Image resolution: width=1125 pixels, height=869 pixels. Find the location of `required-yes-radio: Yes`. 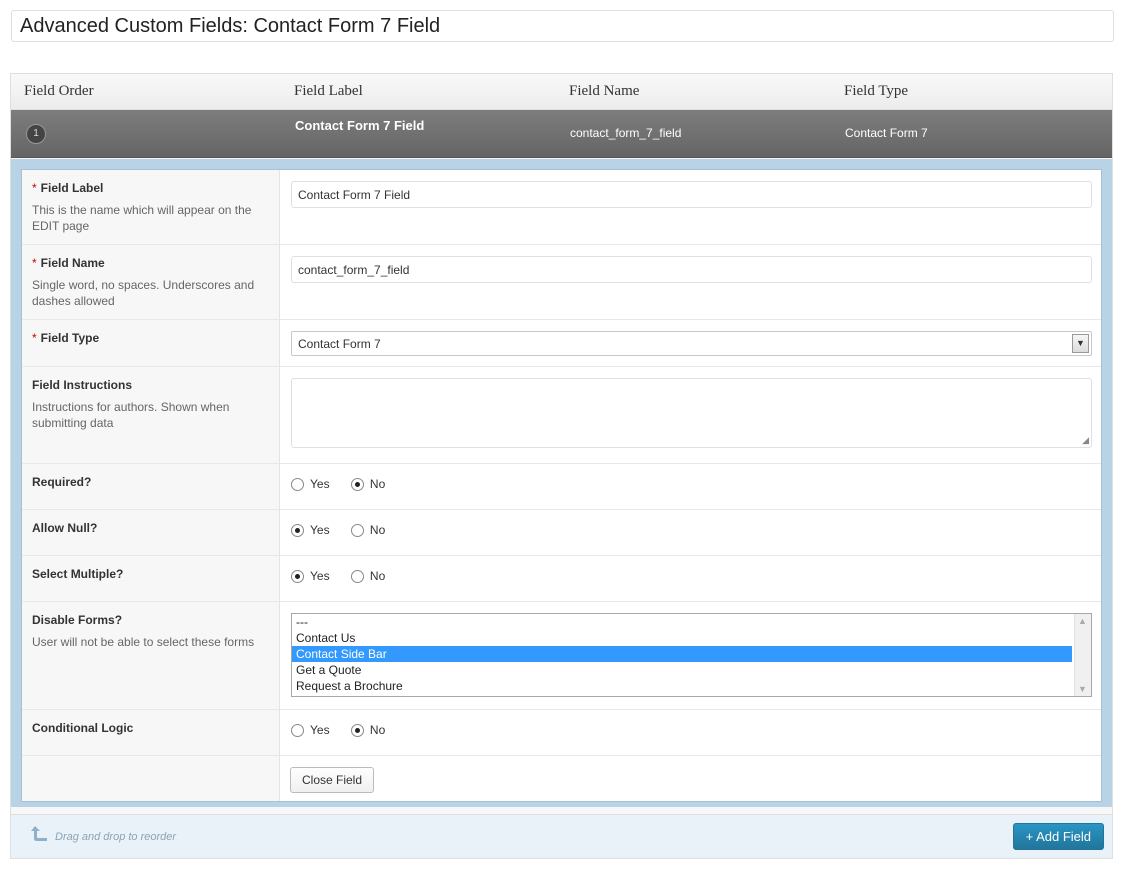

required-yes-radio: Yes is located at coordinates (310, 484).